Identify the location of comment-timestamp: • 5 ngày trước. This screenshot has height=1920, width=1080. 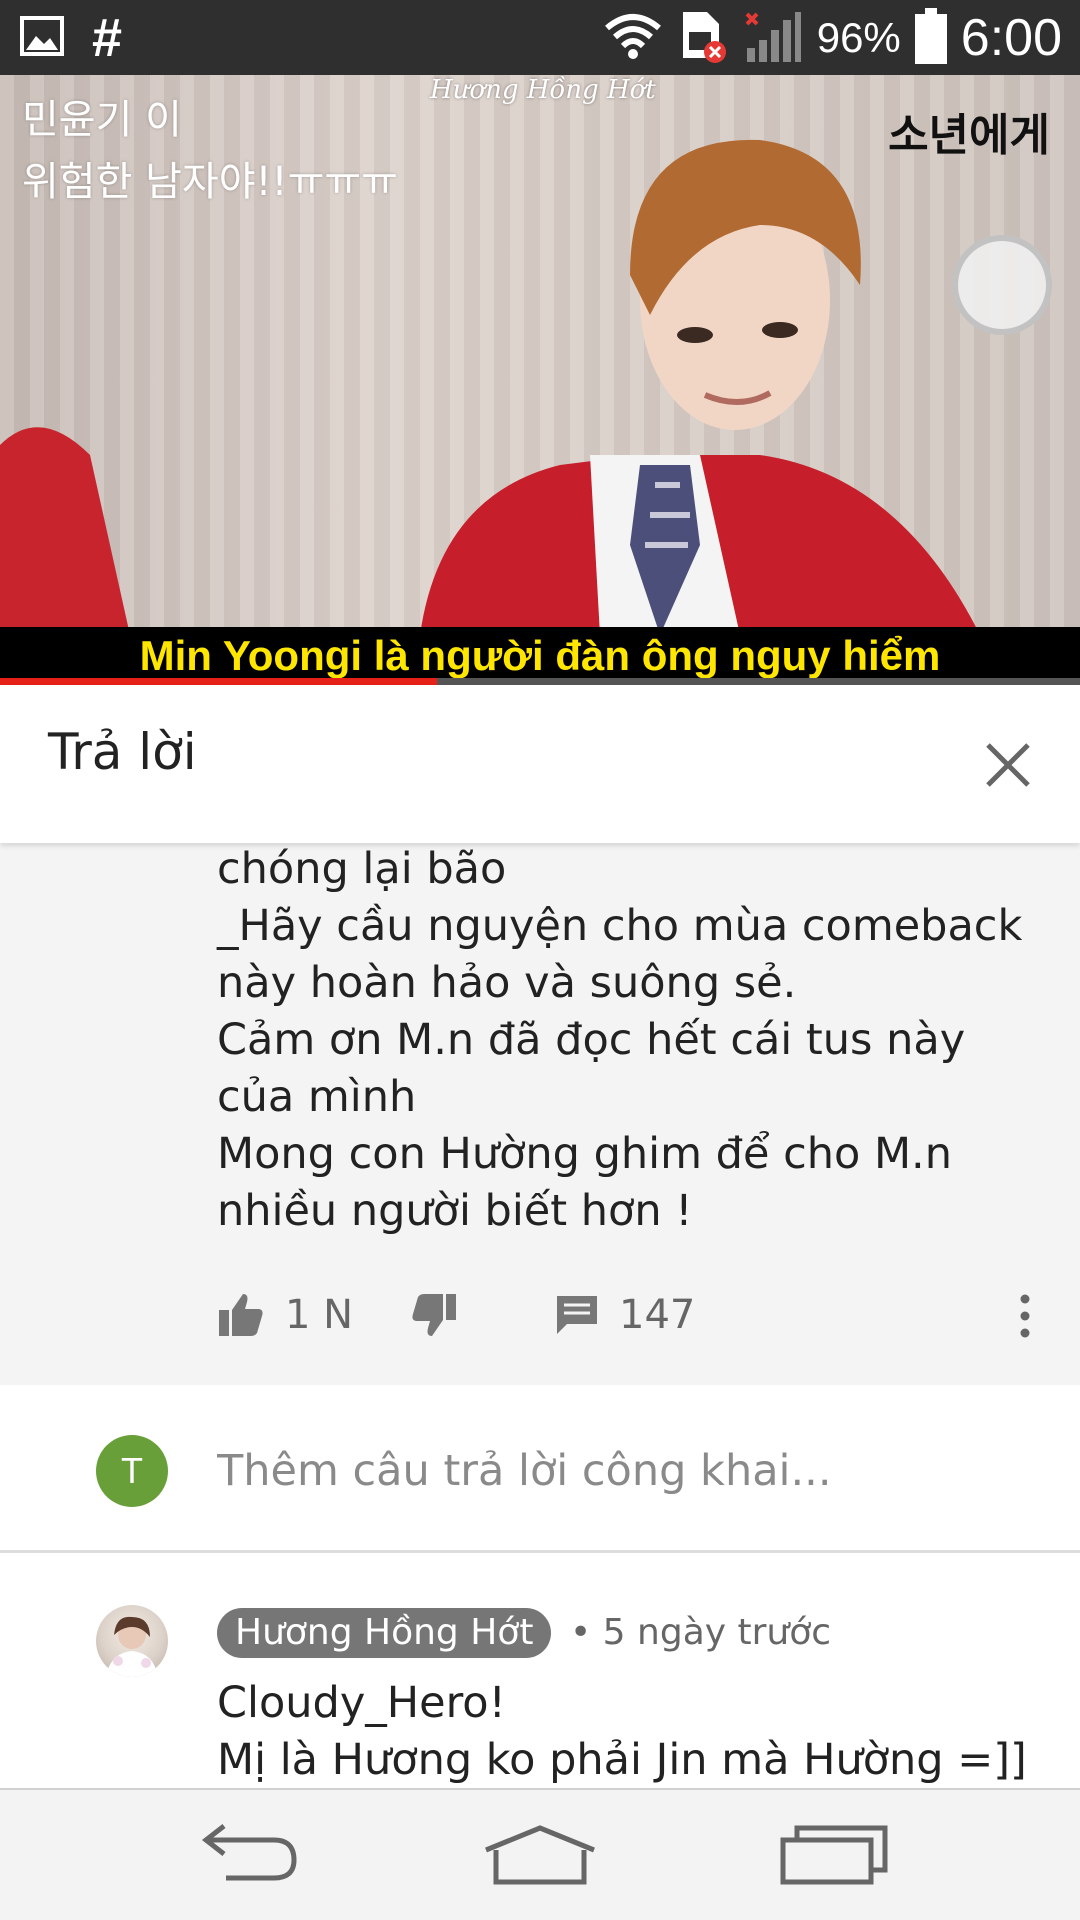
(701, 1632).